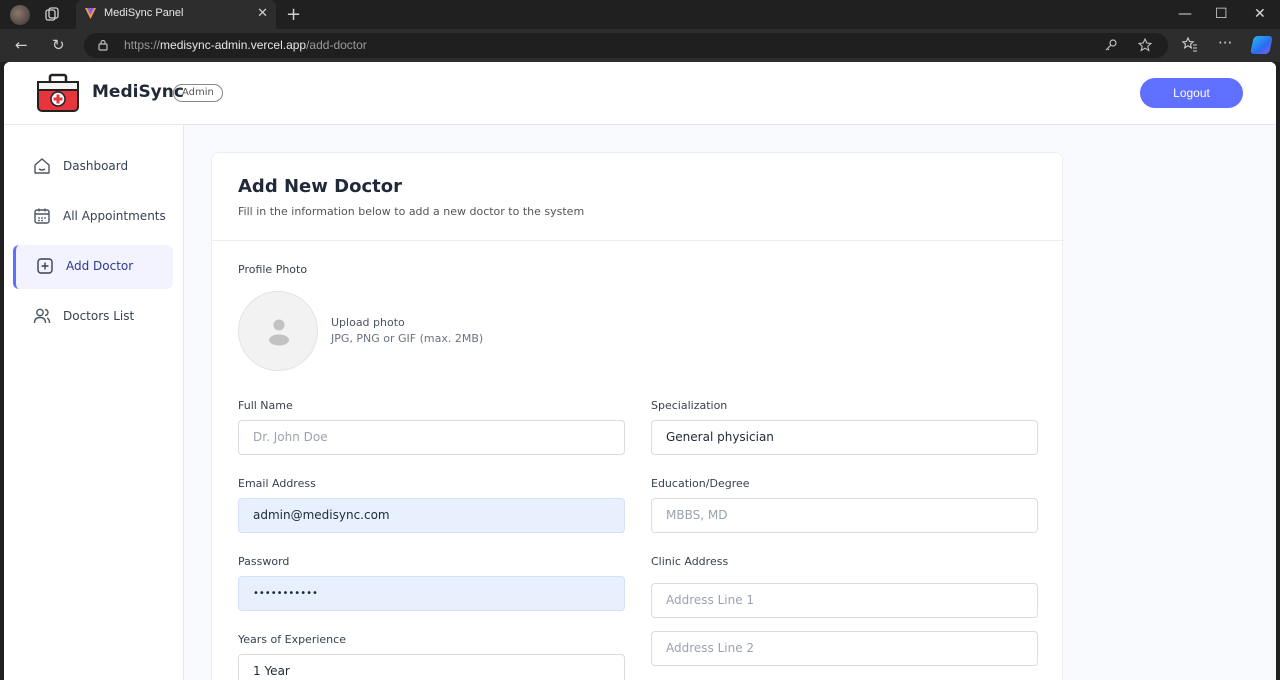 The width and height of the screenshot is (1280, 680). Describe the element at coordinates (431, 515) in the screenshot. I see `email-input: admin@medisync.com` at that location.